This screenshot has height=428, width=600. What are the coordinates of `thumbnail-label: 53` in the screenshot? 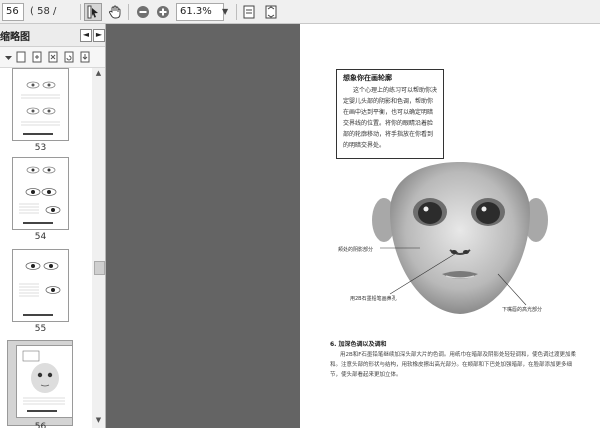 It's located at (40, 148).